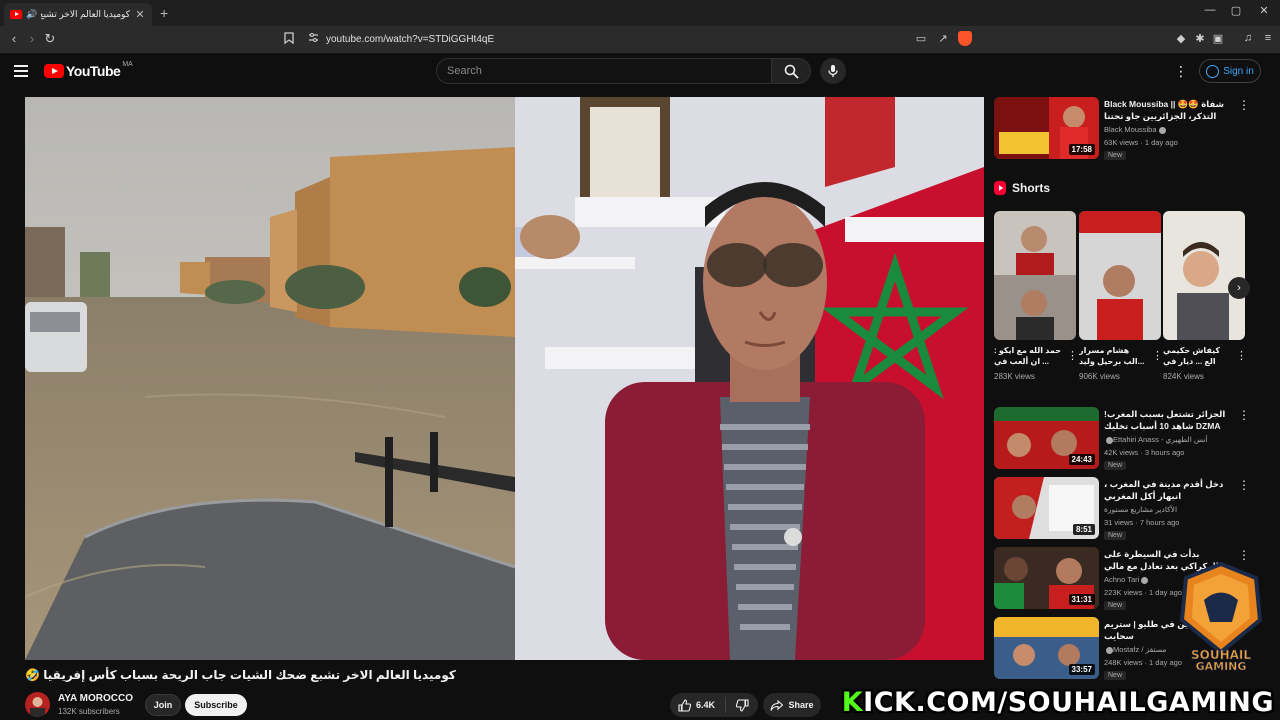  I want to click on search-button, so click(791, 71).